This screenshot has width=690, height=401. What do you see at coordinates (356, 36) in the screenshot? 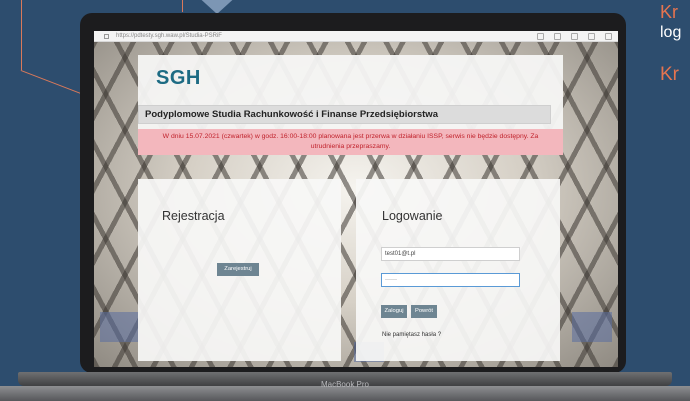
I see `address-bar: https://pdtesty.sgh.waw.pl/Studia-PSRiF` at bounding box center [356, 36].